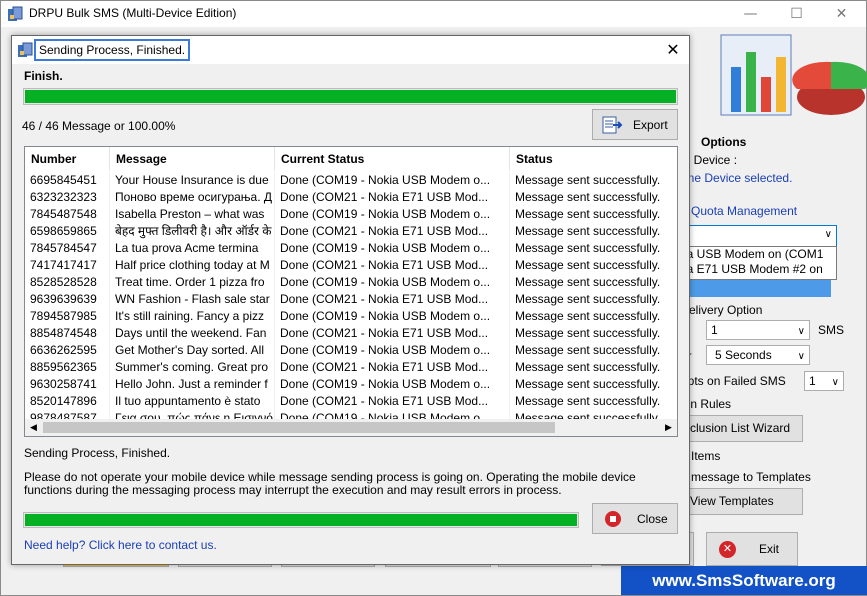  What do you see at coordinates (67, 180) in the screenshot?
I see `cell-number: 6695845451` at bounding box center [67, 180].